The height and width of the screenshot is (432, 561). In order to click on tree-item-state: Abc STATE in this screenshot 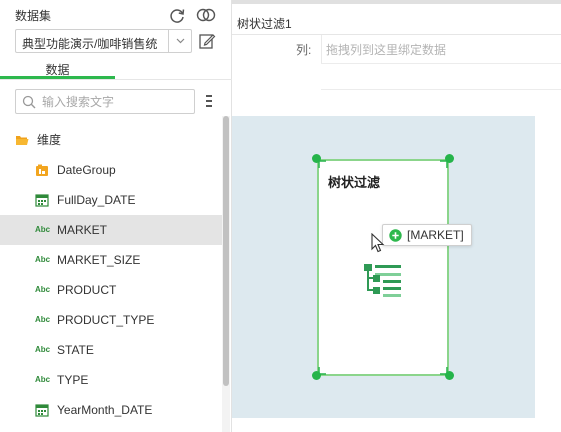, I will do `click(111, 350)`.